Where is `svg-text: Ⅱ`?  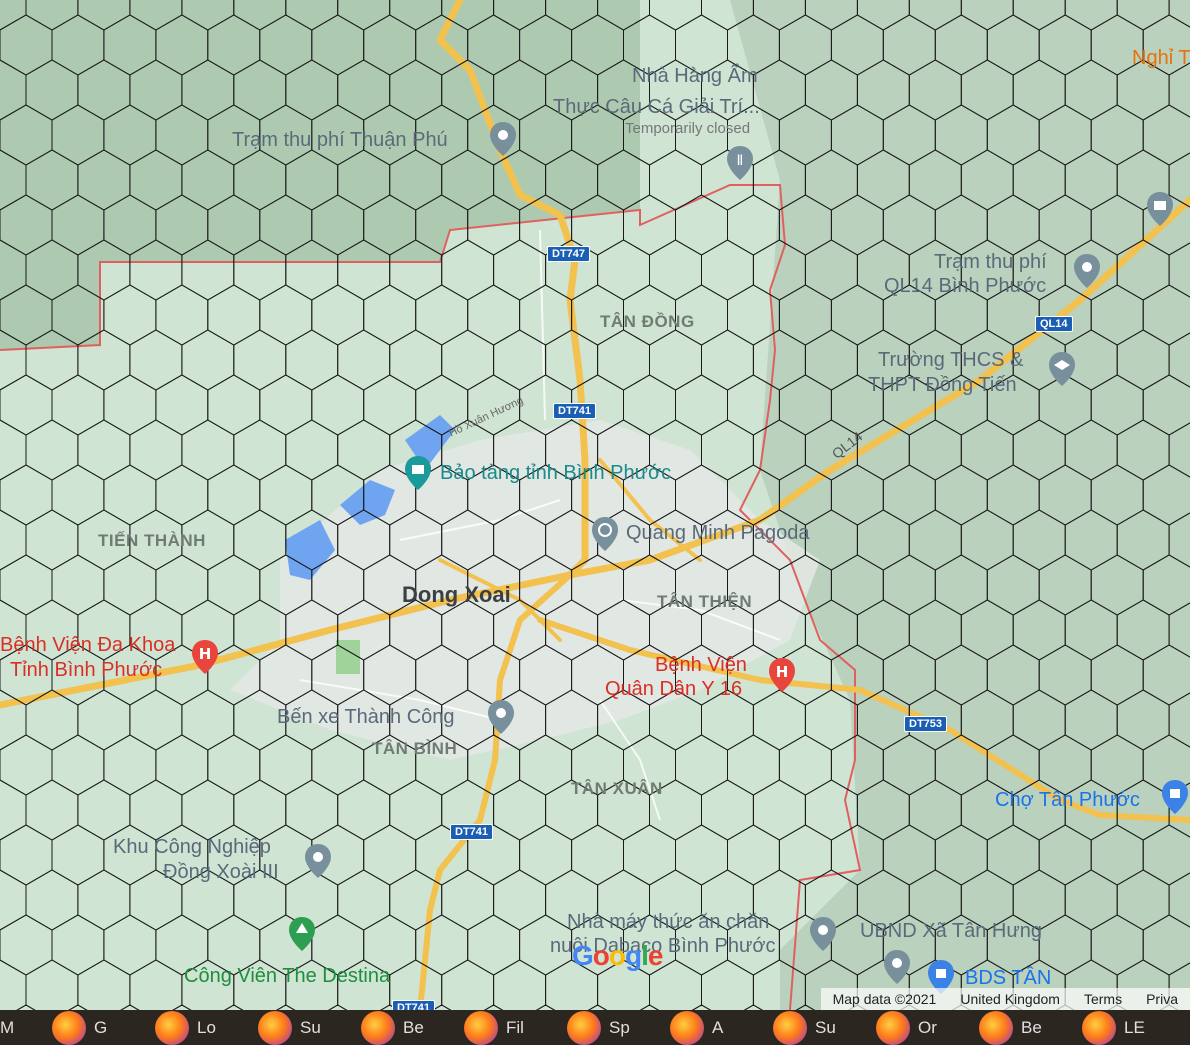
svg-text: Ⅱ is located at coordinates (740, 161).